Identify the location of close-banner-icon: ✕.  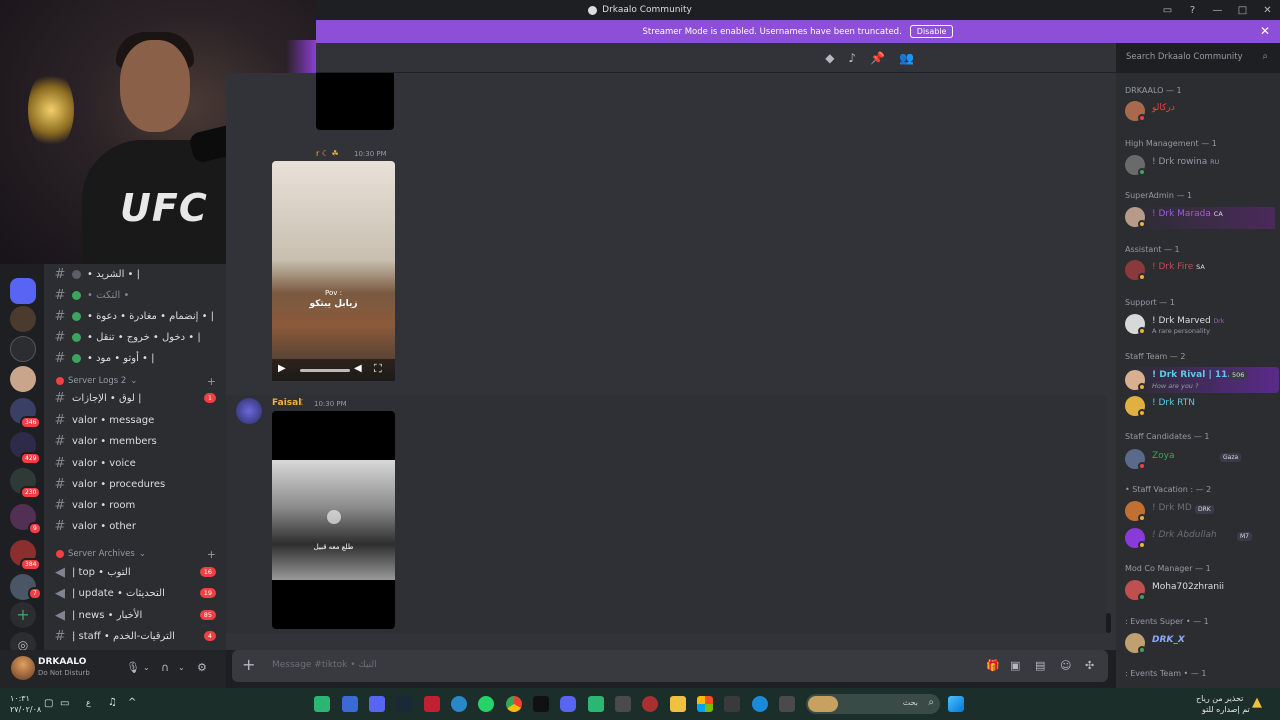
(1265, 31).